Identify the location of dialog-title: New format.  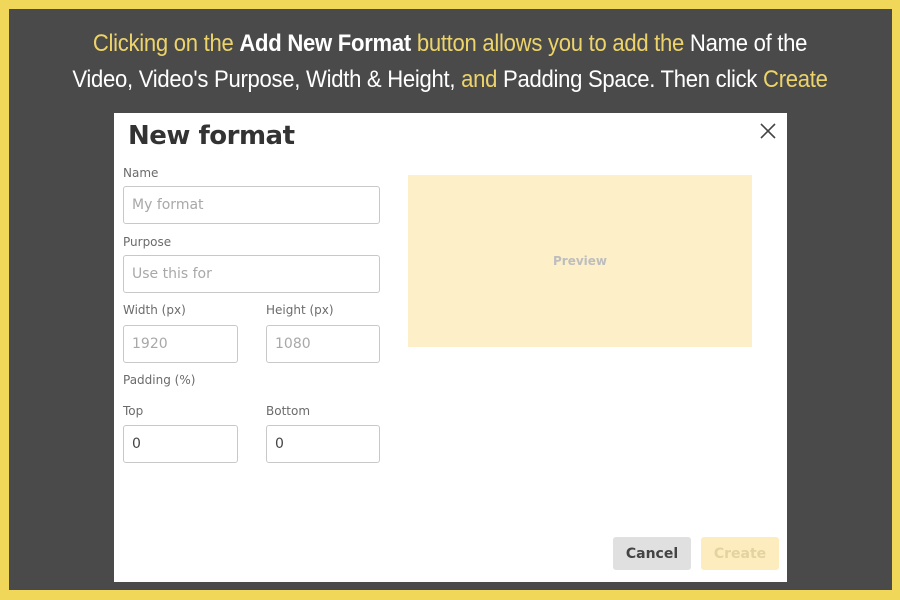
(211, 136).